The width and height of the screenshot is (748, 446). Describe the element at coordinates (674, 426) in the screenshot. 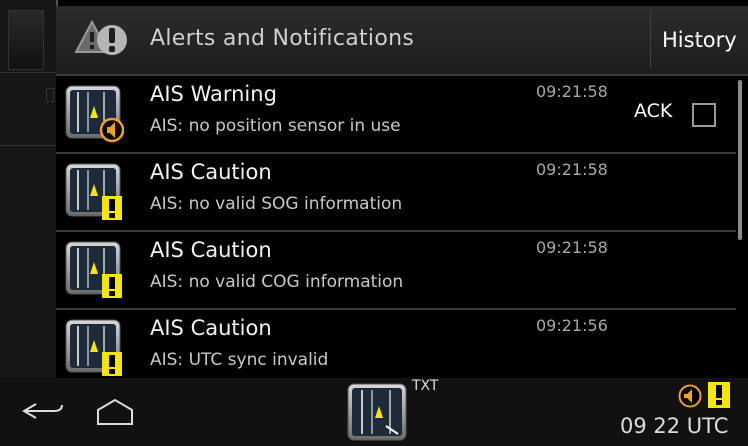

I see `utc-clock: 09 22 UTC` at that location.